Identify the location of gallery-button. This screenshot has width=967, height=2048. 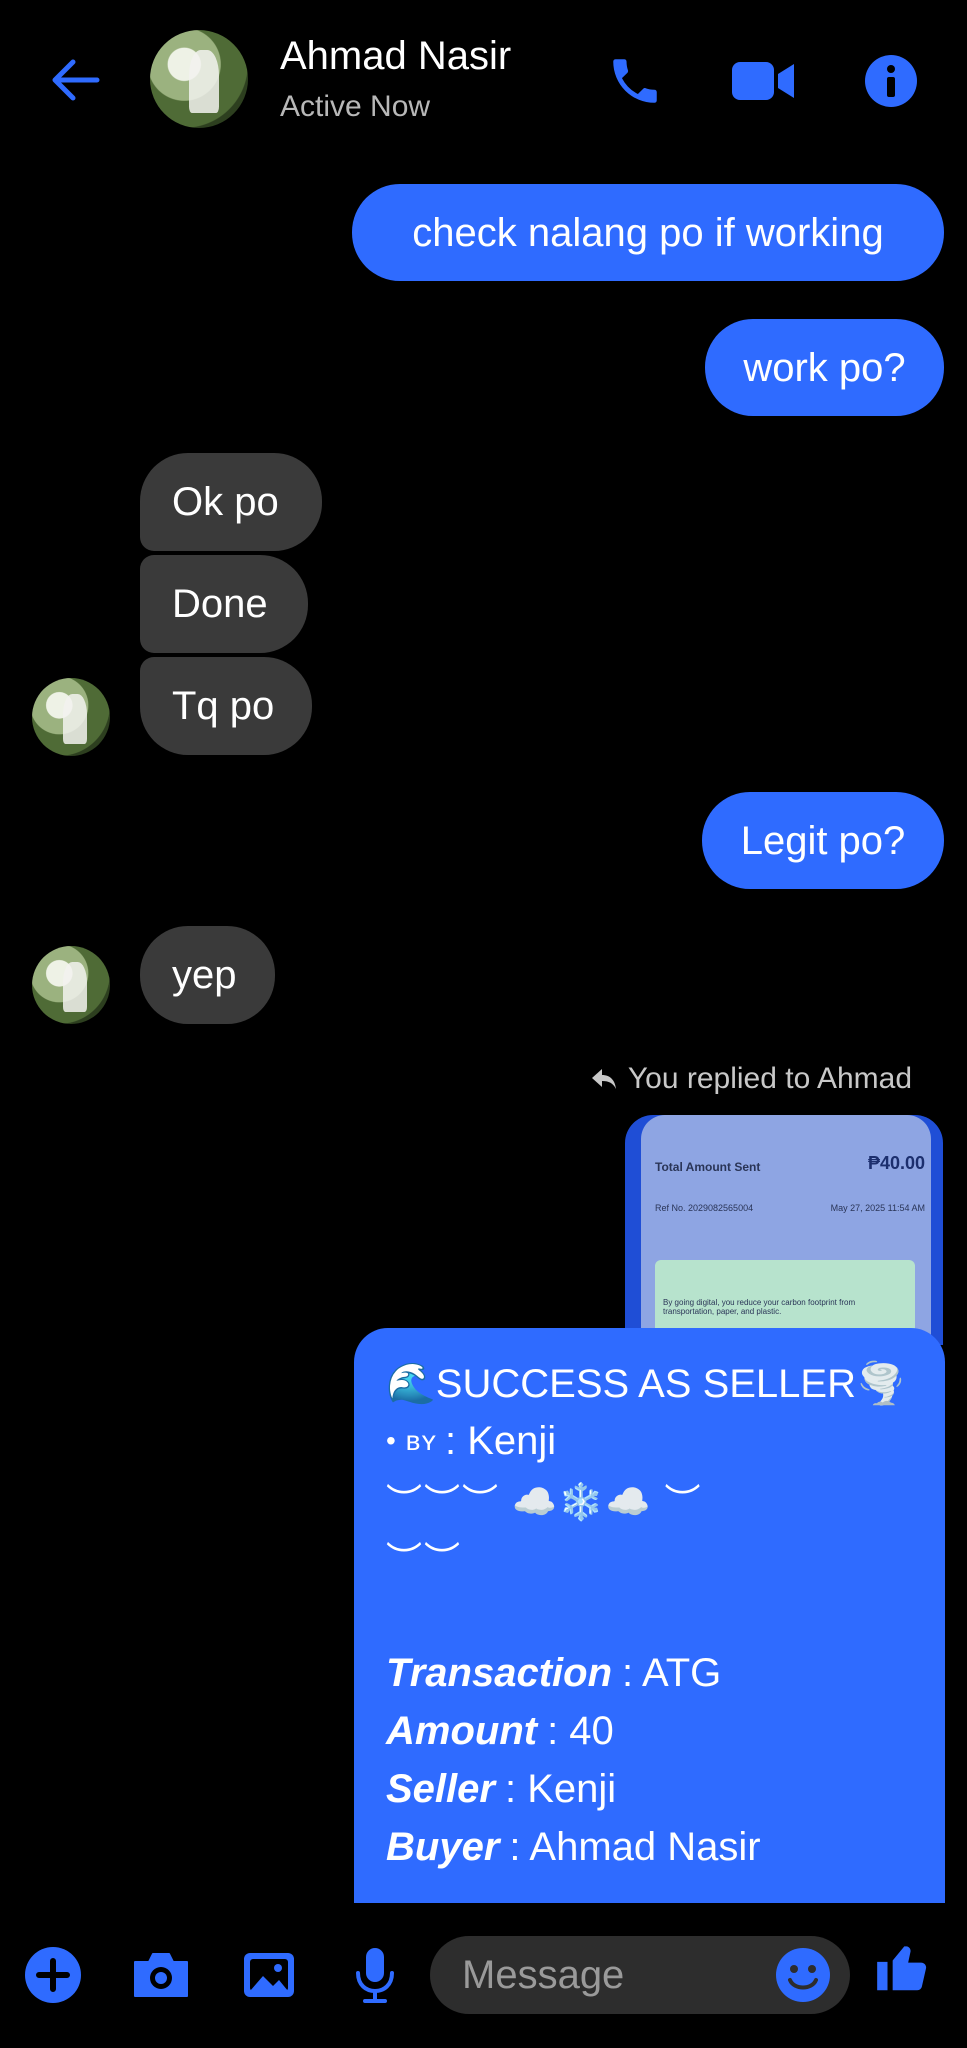
(269, 1975).